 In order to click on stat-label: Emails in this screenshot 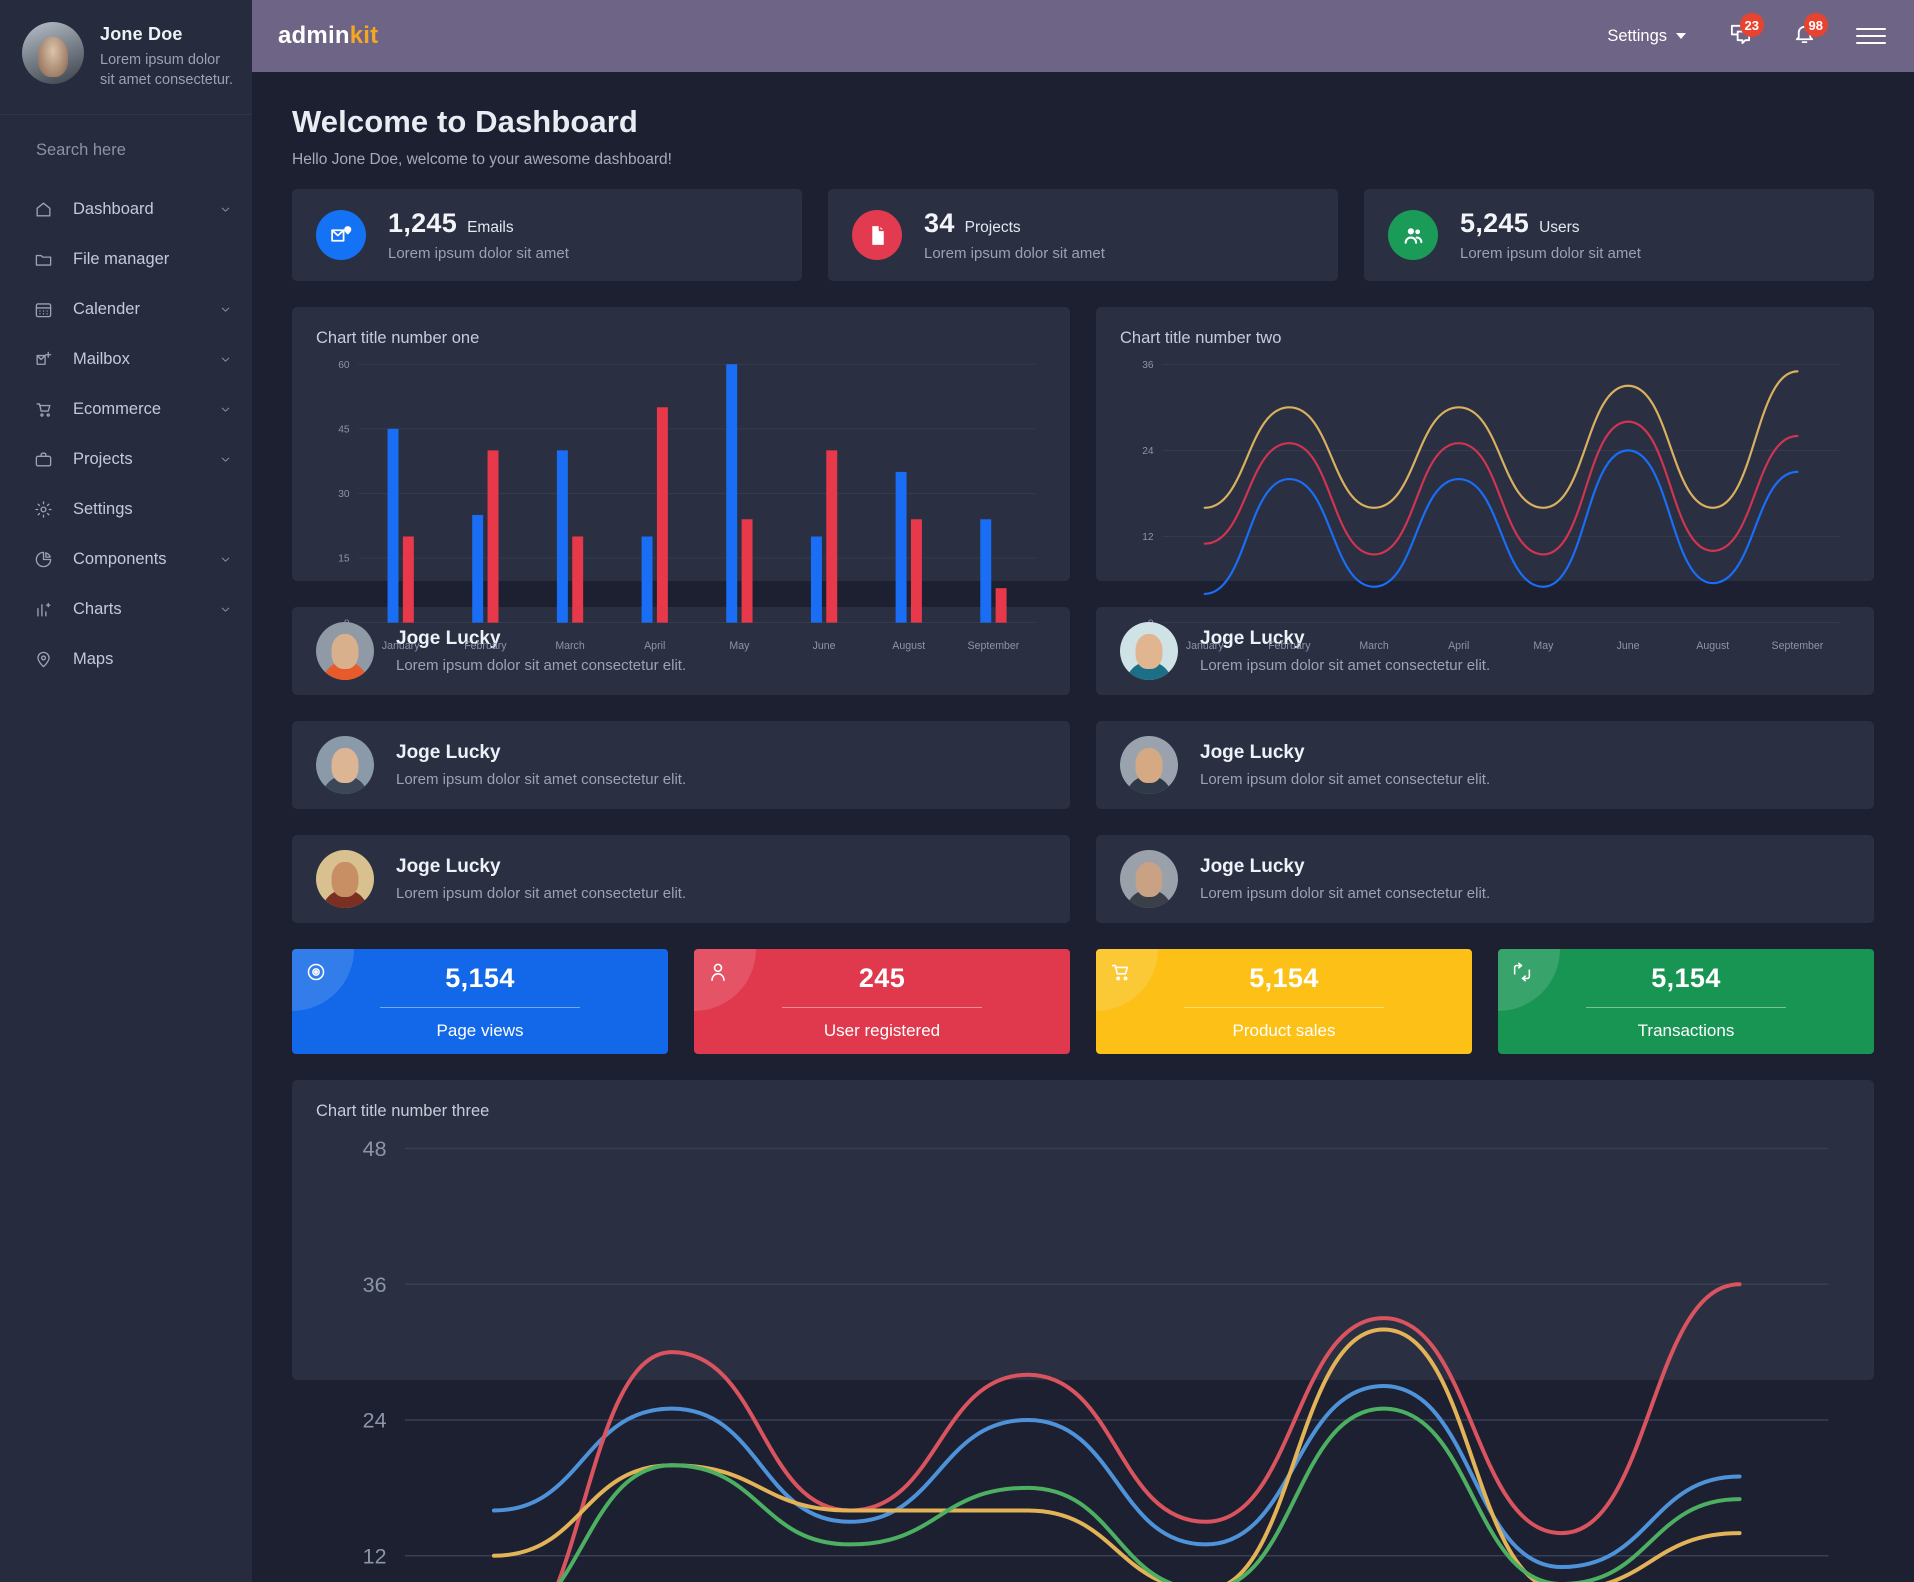, I will do `click(490, 227)`.